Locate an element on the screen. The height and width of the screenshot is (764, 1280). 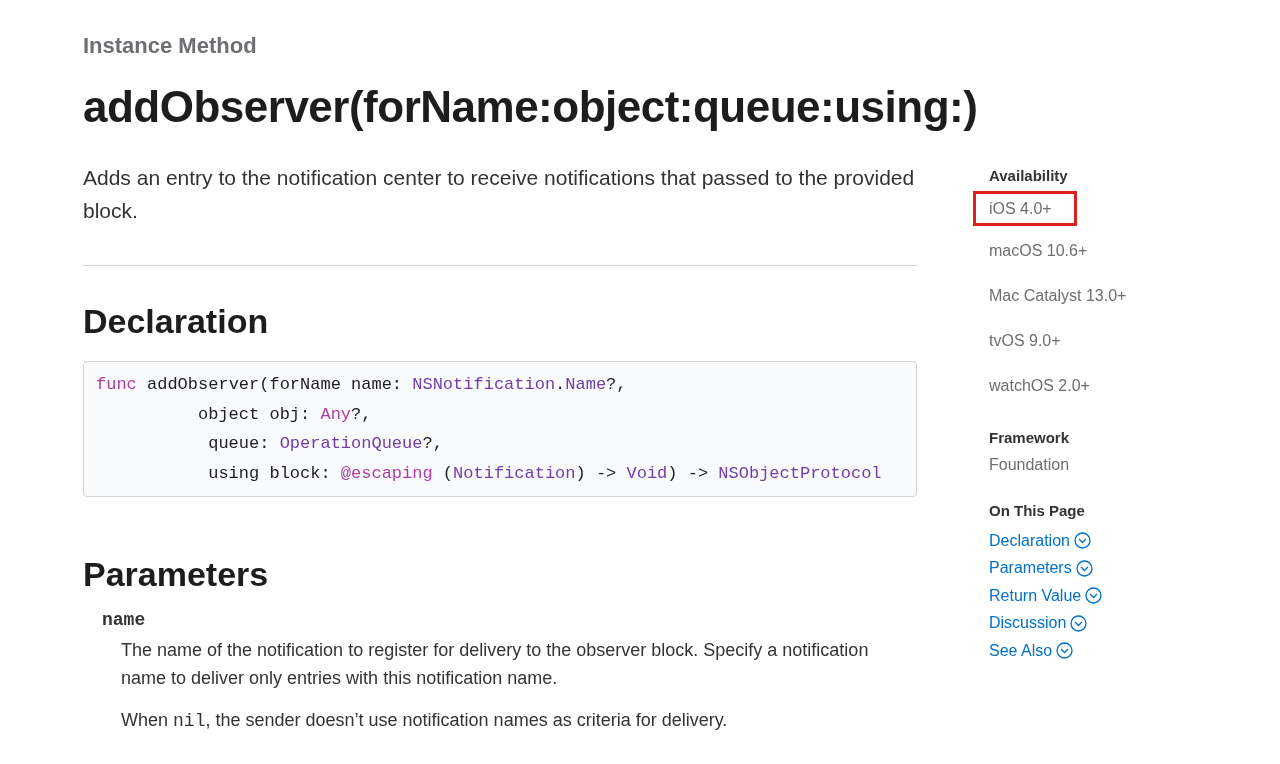
availability-item: Mac Catalyst 13.0+ is located at coordinates (1058, 296).